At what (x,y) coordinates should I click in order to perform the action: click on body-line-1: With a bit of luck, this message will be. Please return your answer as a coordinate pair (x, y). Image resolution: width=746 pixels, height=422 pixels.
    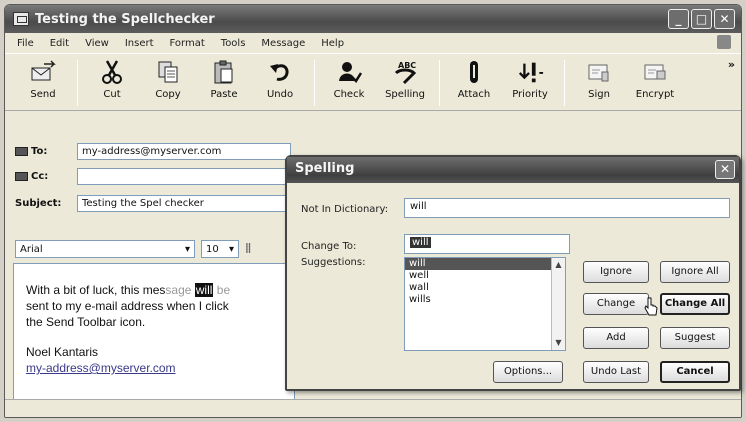
    Looking at the image, I should click on (128, 290).